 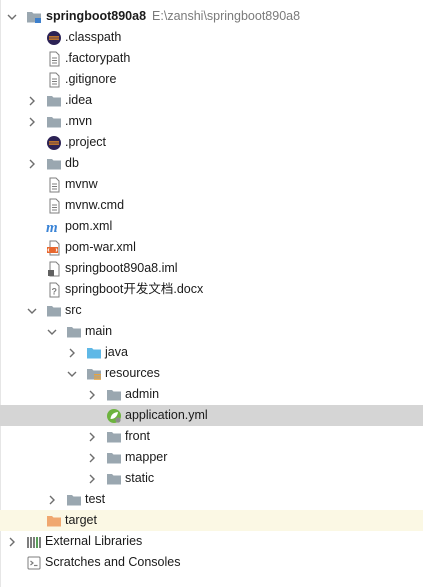 I want to click on tree-item-factorypath: .factorypath, so click(x=211, y=58).